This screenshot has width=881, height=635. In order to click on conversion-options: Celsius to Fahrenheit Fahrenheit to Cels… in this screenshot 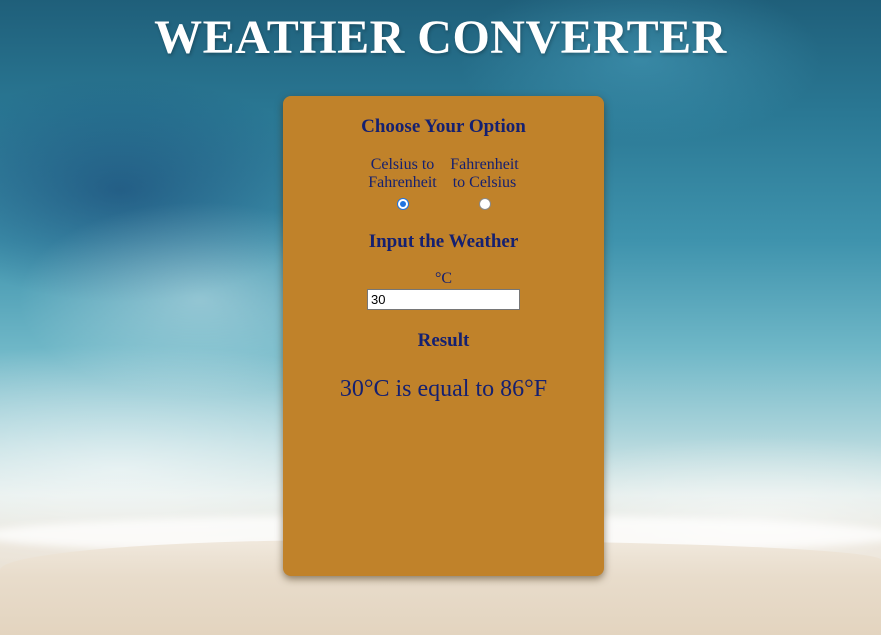, I will do `click(443, 183)`.